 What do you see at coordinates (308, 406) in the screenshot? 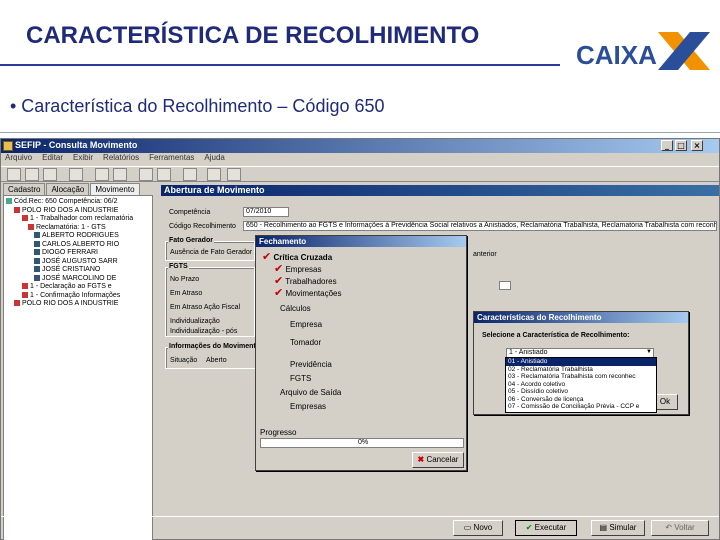
I see `arquivo-empresas: Empresas` at bounding box center [308, 406].